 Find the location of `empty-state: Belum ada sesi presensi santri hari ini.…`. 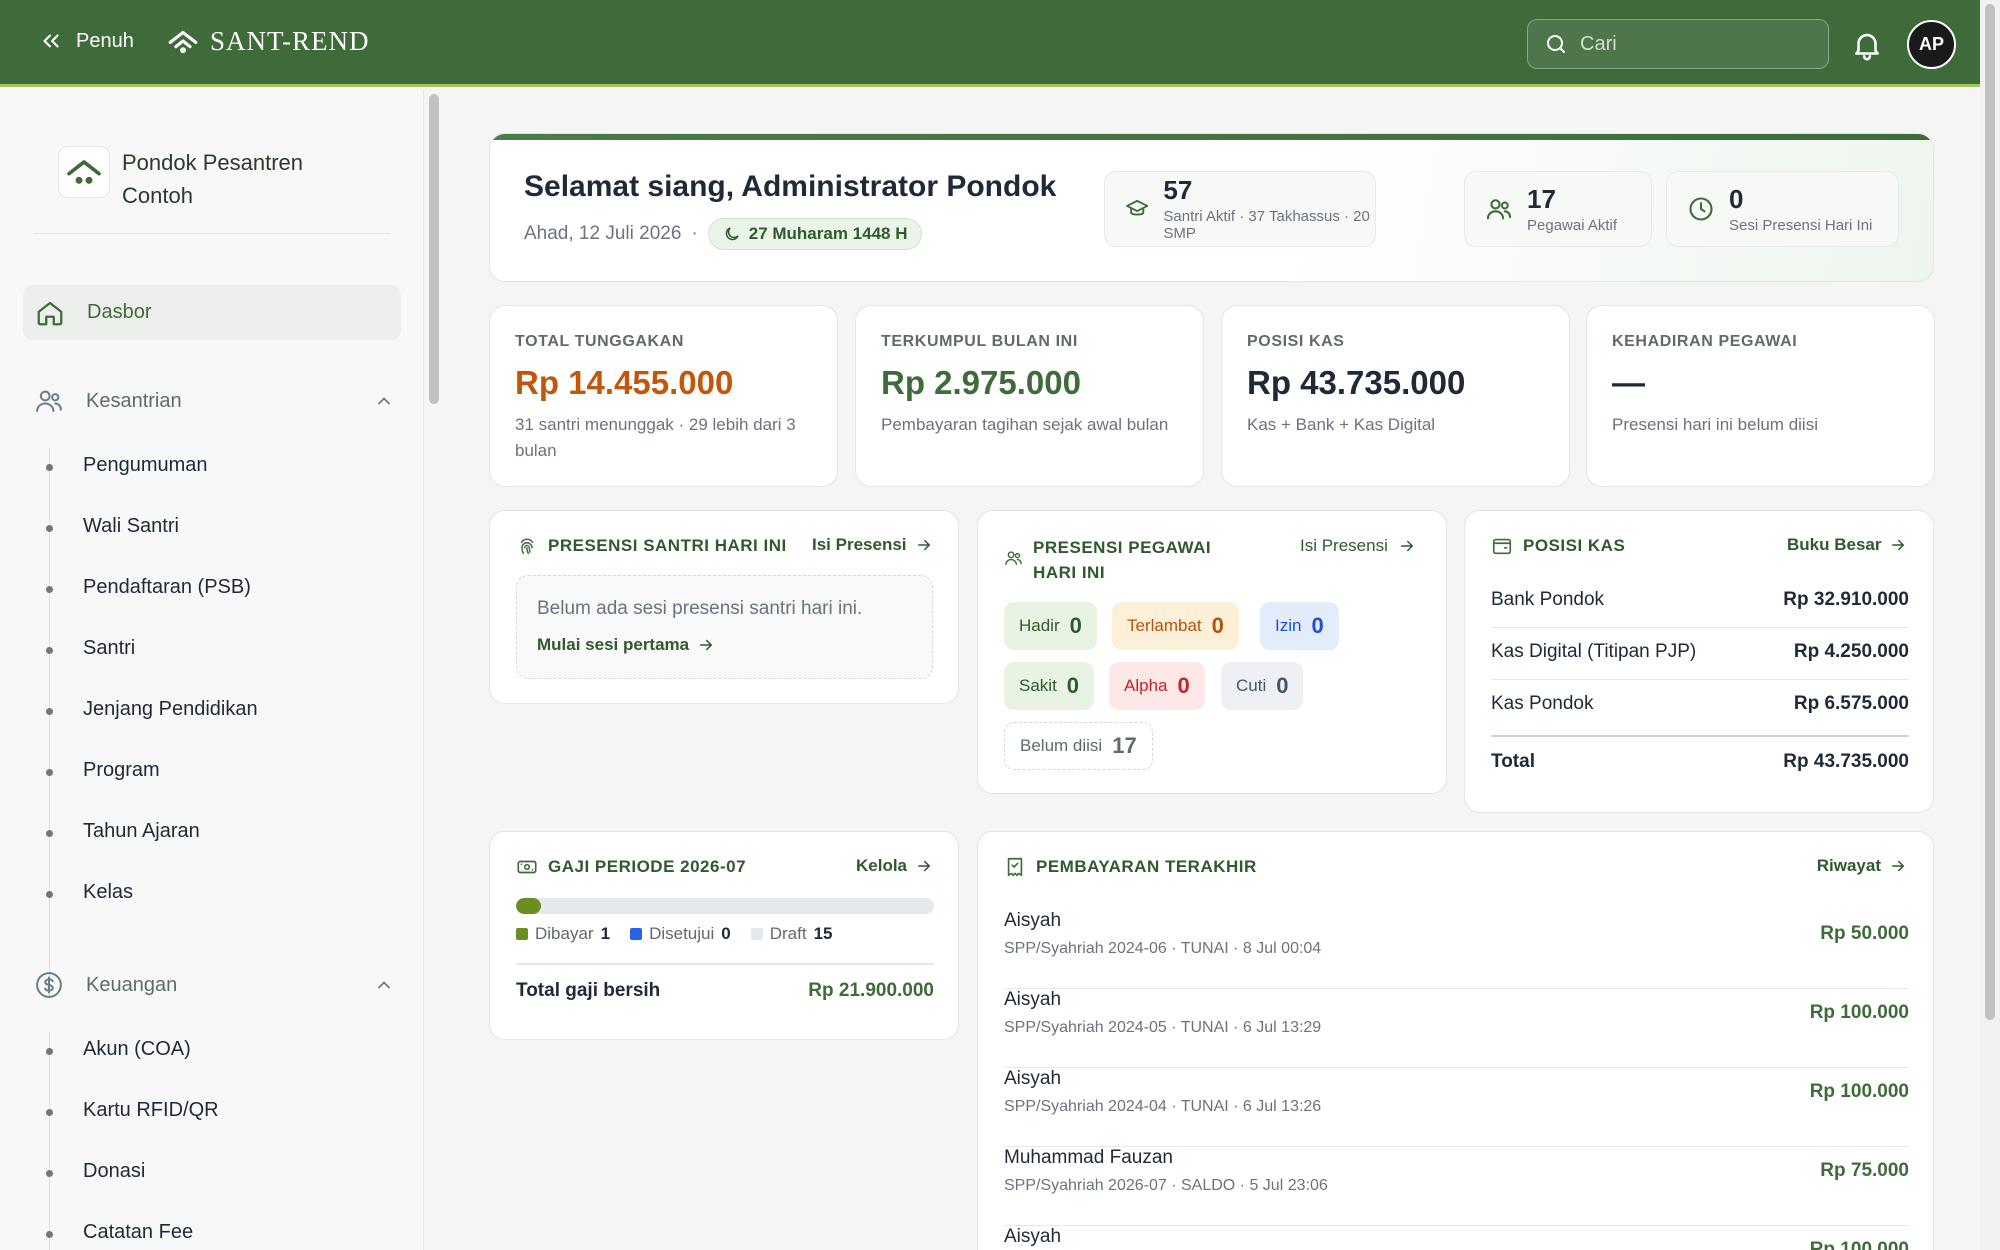

empty-state: Belum ada sesi presensi santri hari ini.… is located at coordinates (724, 627).